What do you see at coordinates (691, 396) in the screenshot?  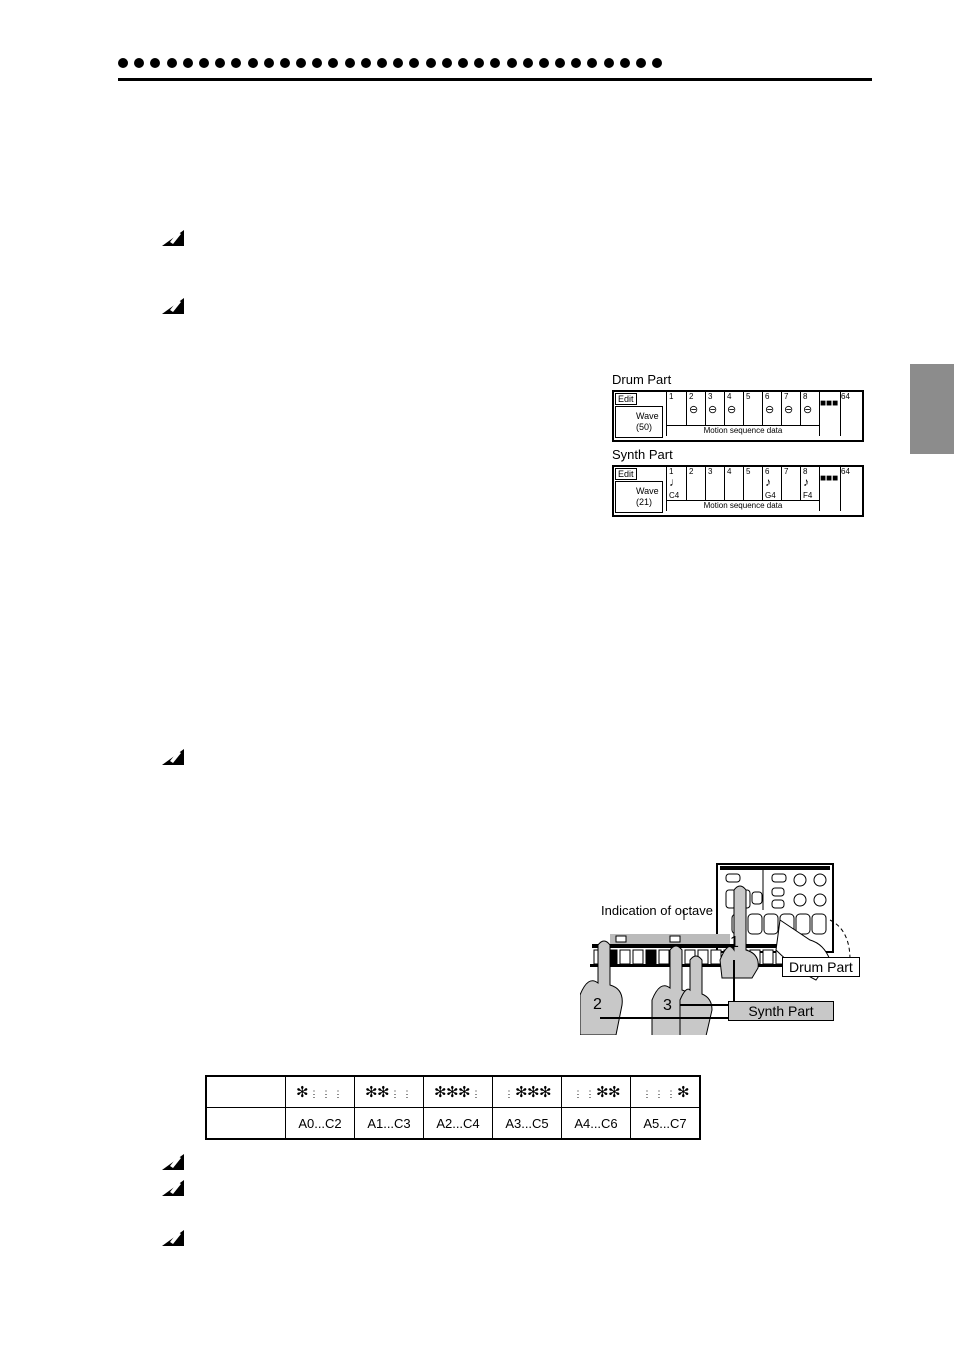 I see `step-number: 2` at bounding box center [691, 396].